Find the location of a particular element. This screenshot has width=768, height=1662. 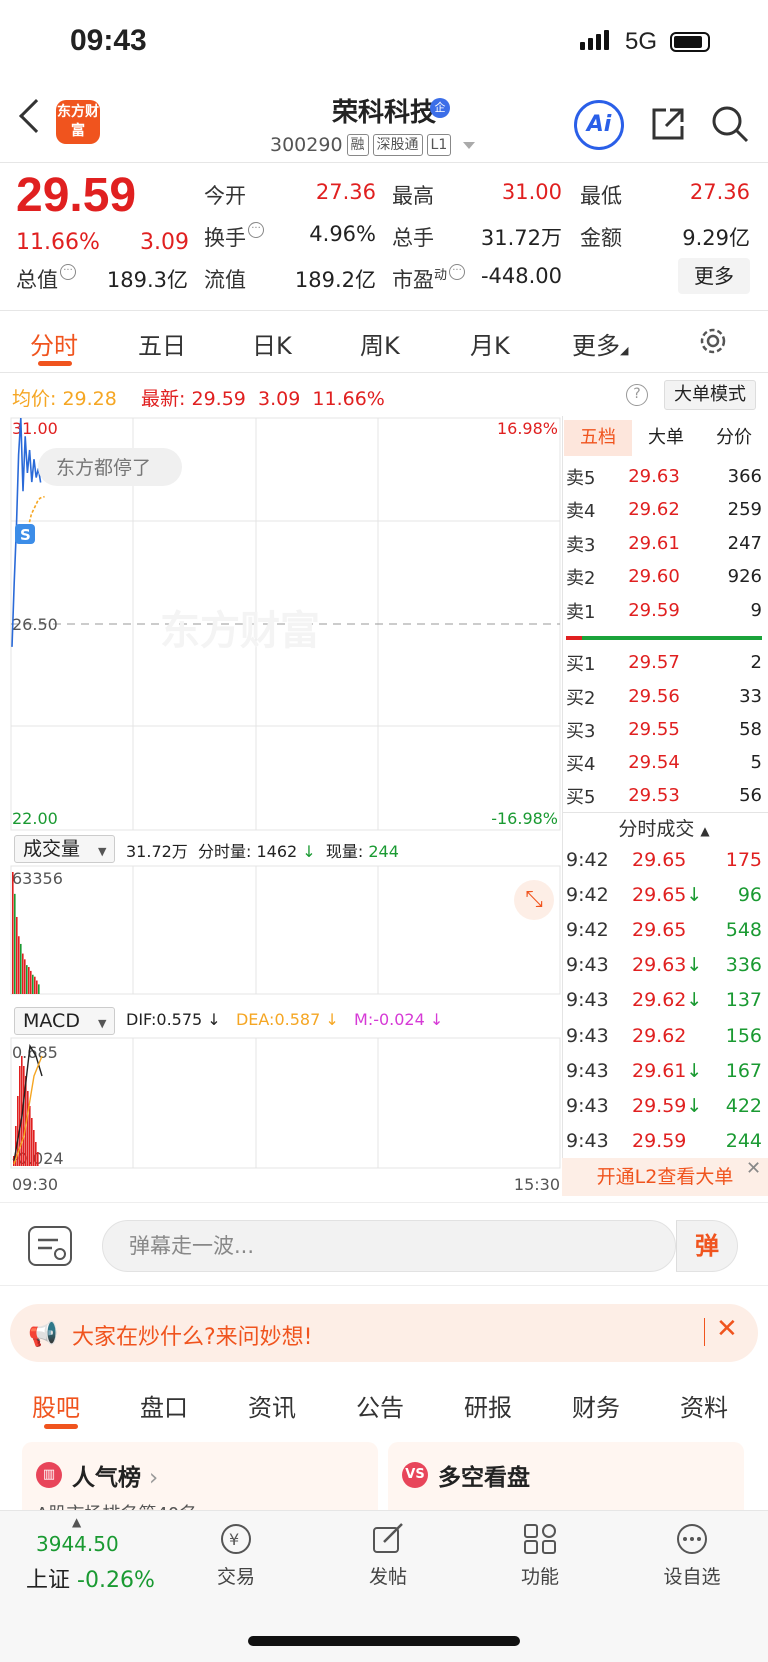

stock-code: 300290 is located at coordinates (306, 145).